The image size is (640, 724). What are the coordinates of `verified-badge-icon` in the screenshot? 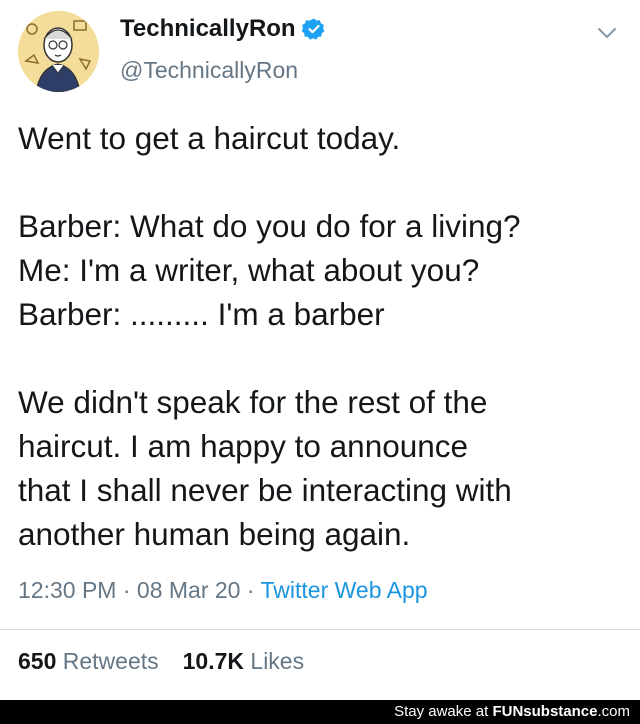 It's located at (313, 29).